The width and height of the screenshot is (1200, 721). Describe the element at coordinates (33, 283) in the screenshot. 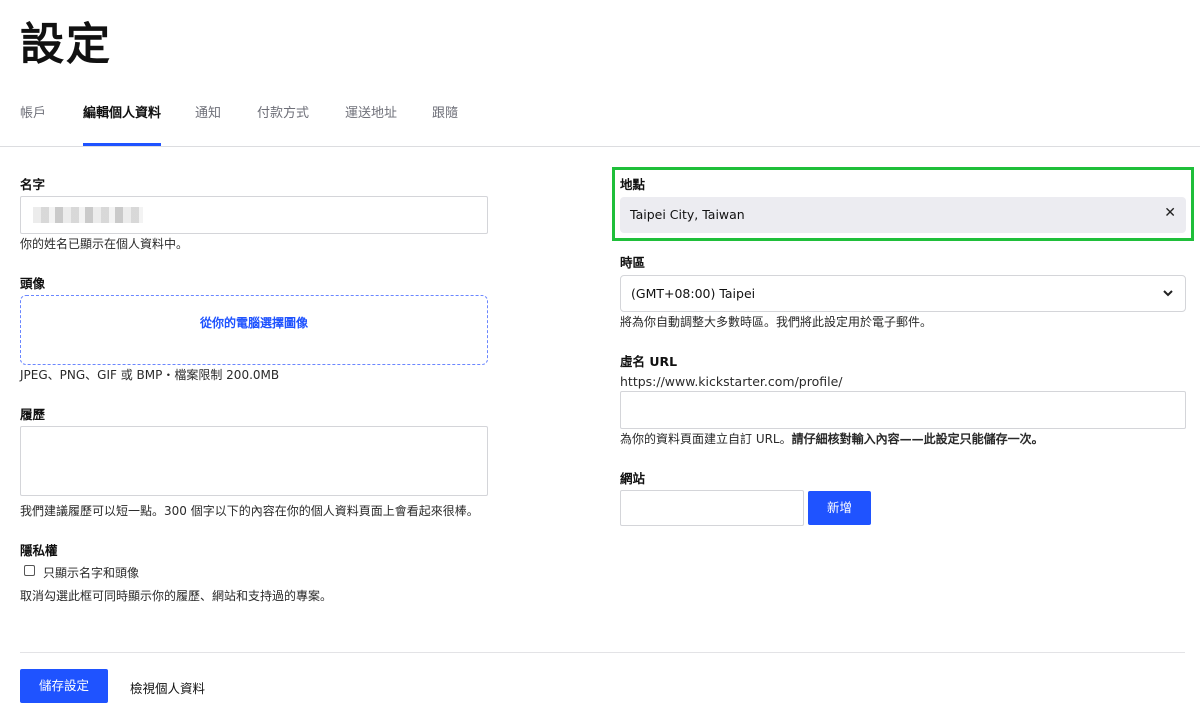

I see `avatar-label: 頭像` at that location.